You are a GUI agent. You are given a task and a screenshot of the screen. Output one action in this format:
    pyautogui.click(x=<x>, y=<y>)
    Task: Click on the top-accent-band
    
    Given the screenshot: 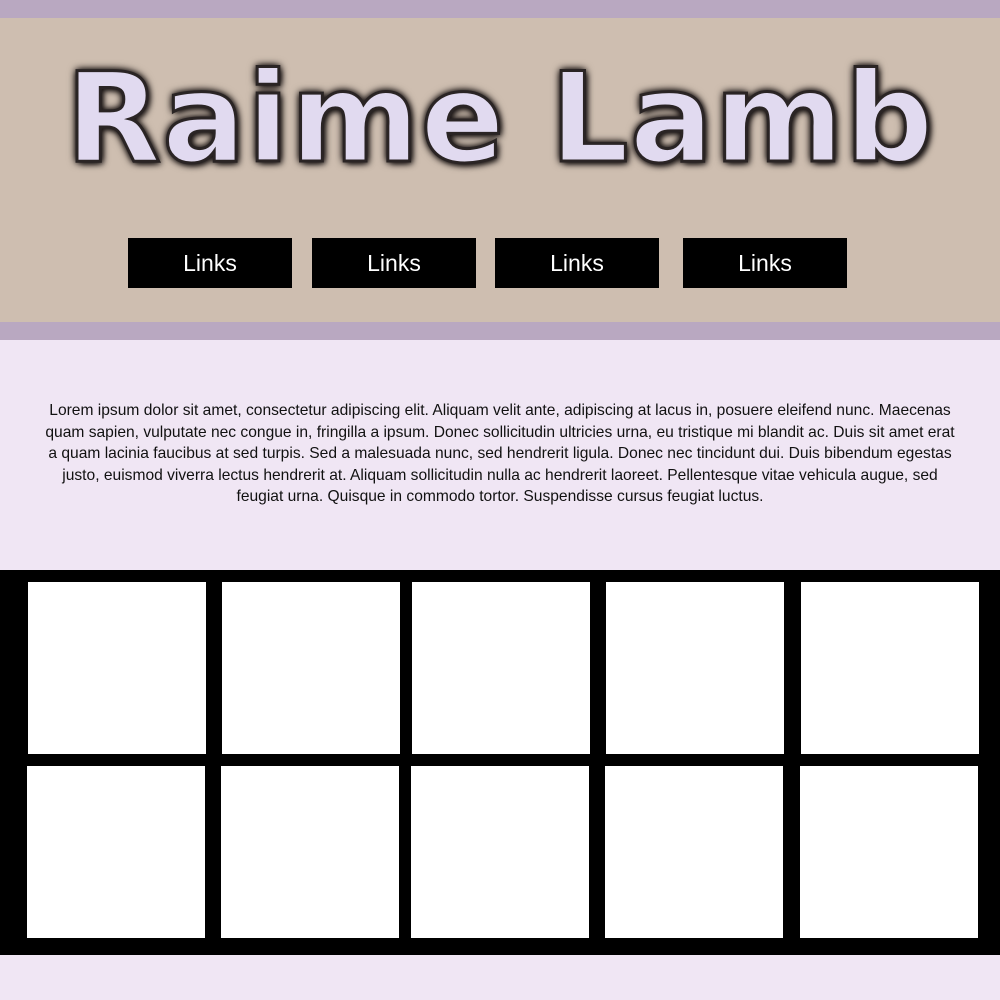 What is the action you would take?
    pyautogui.click(x=500, y=9)
    